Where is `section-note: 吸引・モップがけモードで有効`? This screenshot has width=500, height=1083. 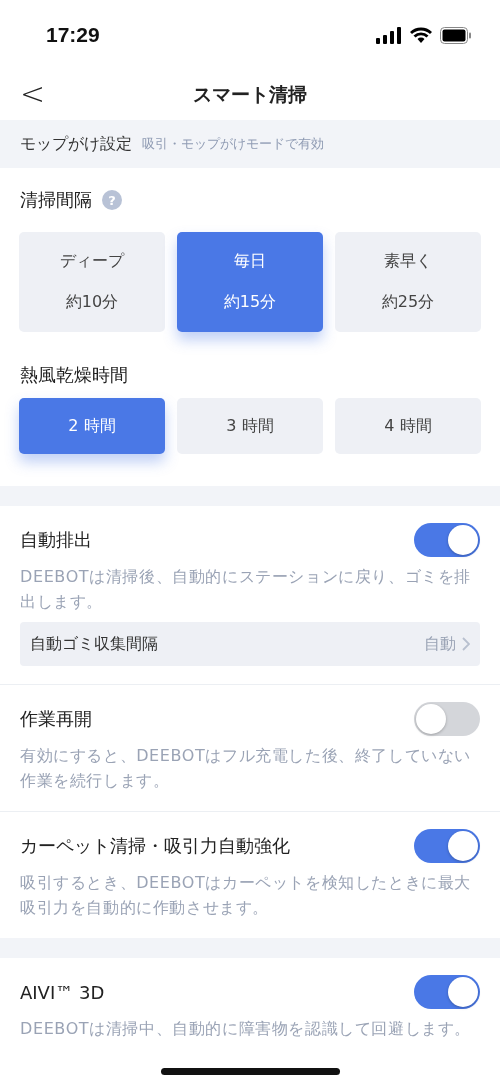
section-note: 吸引・モップがけモードで有効 is located at coordinates (233, 144).